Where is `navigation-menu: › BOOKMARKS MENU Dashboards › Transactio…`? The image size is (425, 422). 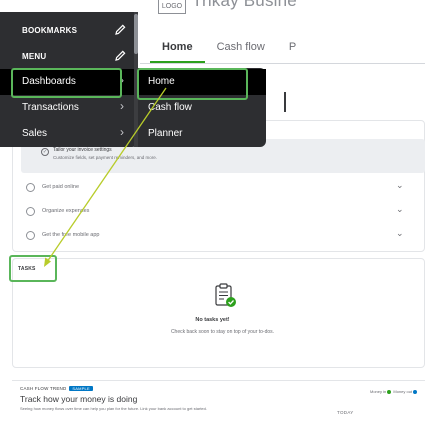 navigation-menu: › BOOKMARKS MENU Dashboards › Transactio… is located at coordinates (69, 79).